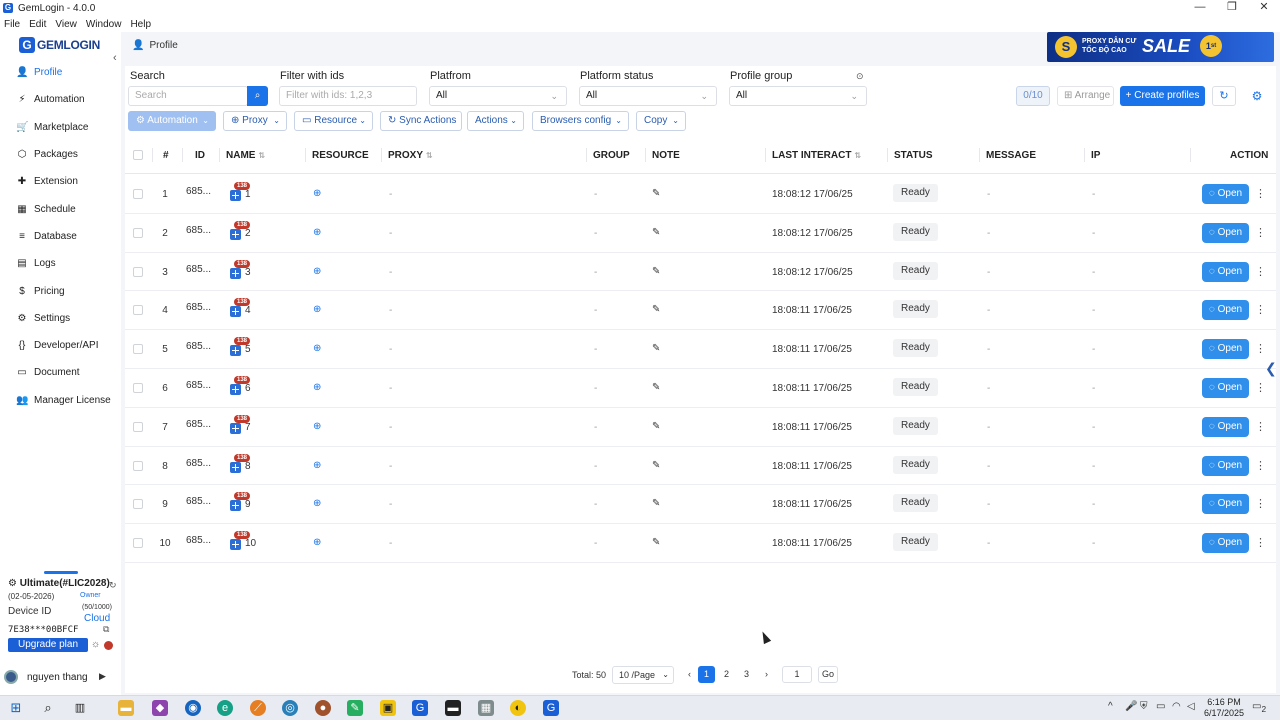 The width and height of the screenshot is (1280, 720). I want to click on platform-select: All ⌄, so click(498, 96).